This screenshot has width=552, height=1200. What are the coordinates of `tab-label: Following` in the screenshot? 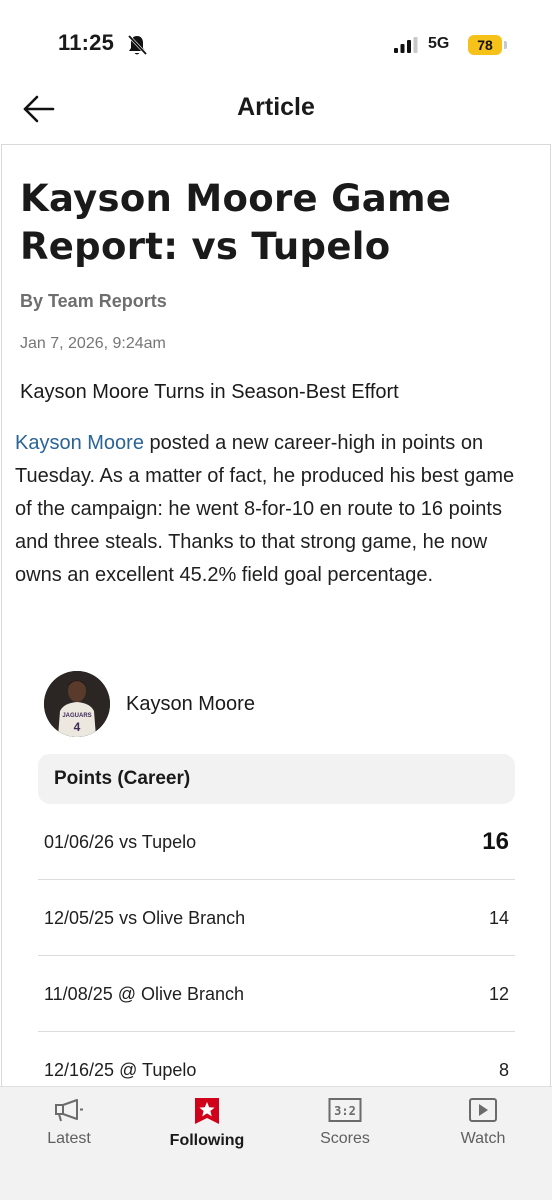 It's located at (207, 1140).